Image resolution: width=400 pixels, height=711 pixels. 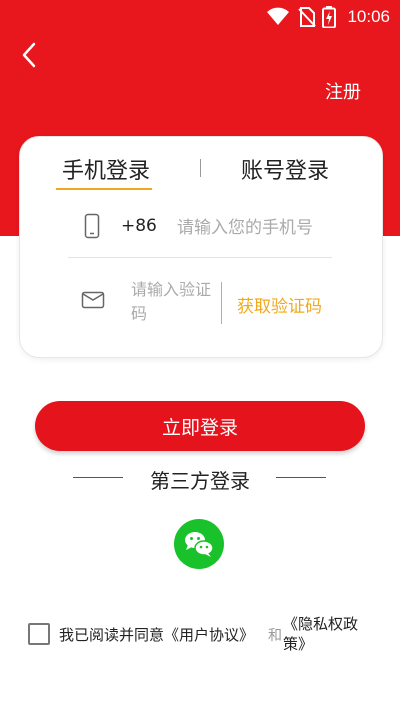 What do you see at coordinates (279, 304) in the screenshot?
I see `get-code-button: 获取验证码` at bounding box center [279, 304].